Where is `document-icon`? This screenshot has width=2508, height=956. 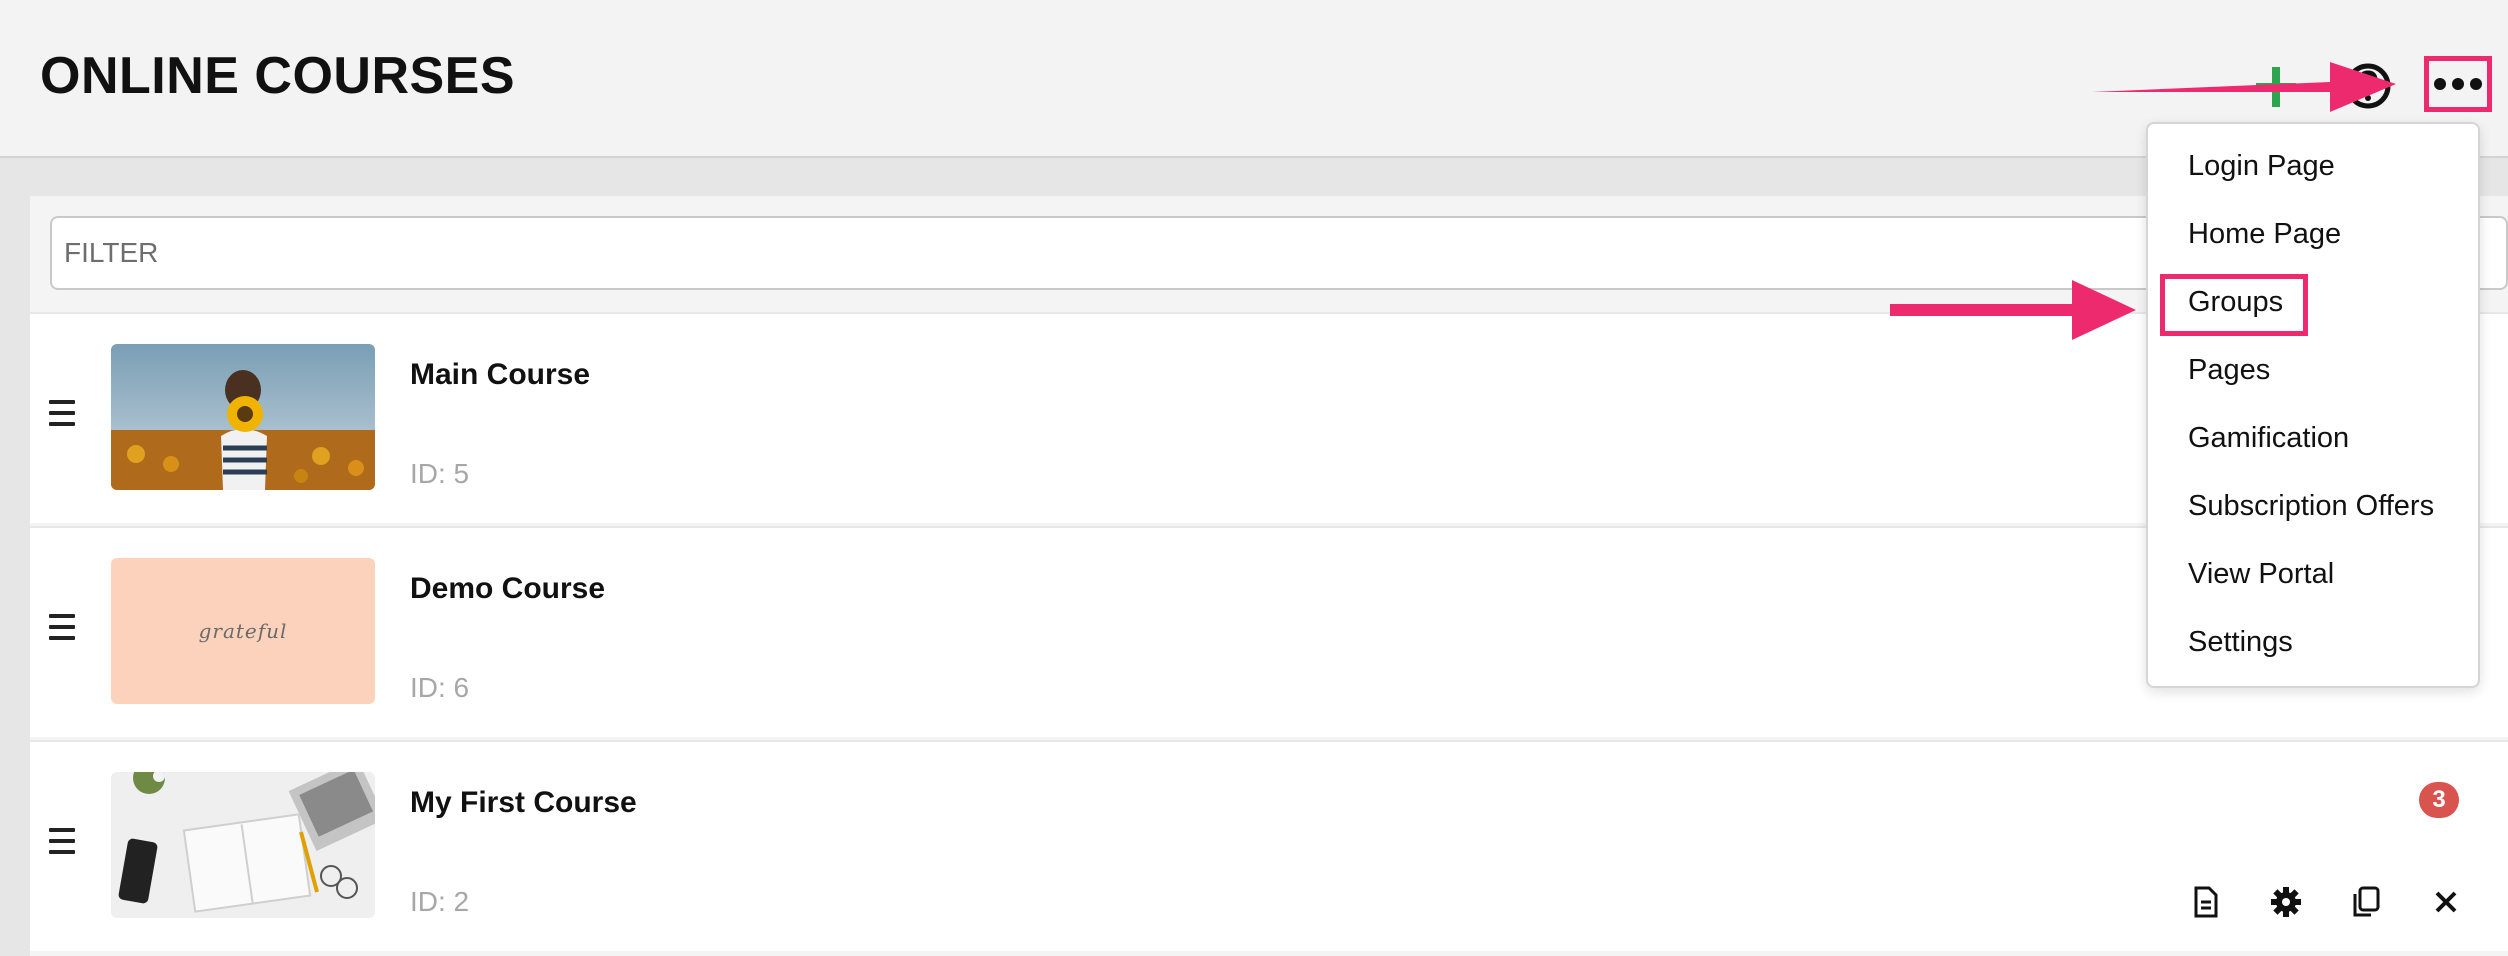 document-icon is located at coordinates (2206, 902).